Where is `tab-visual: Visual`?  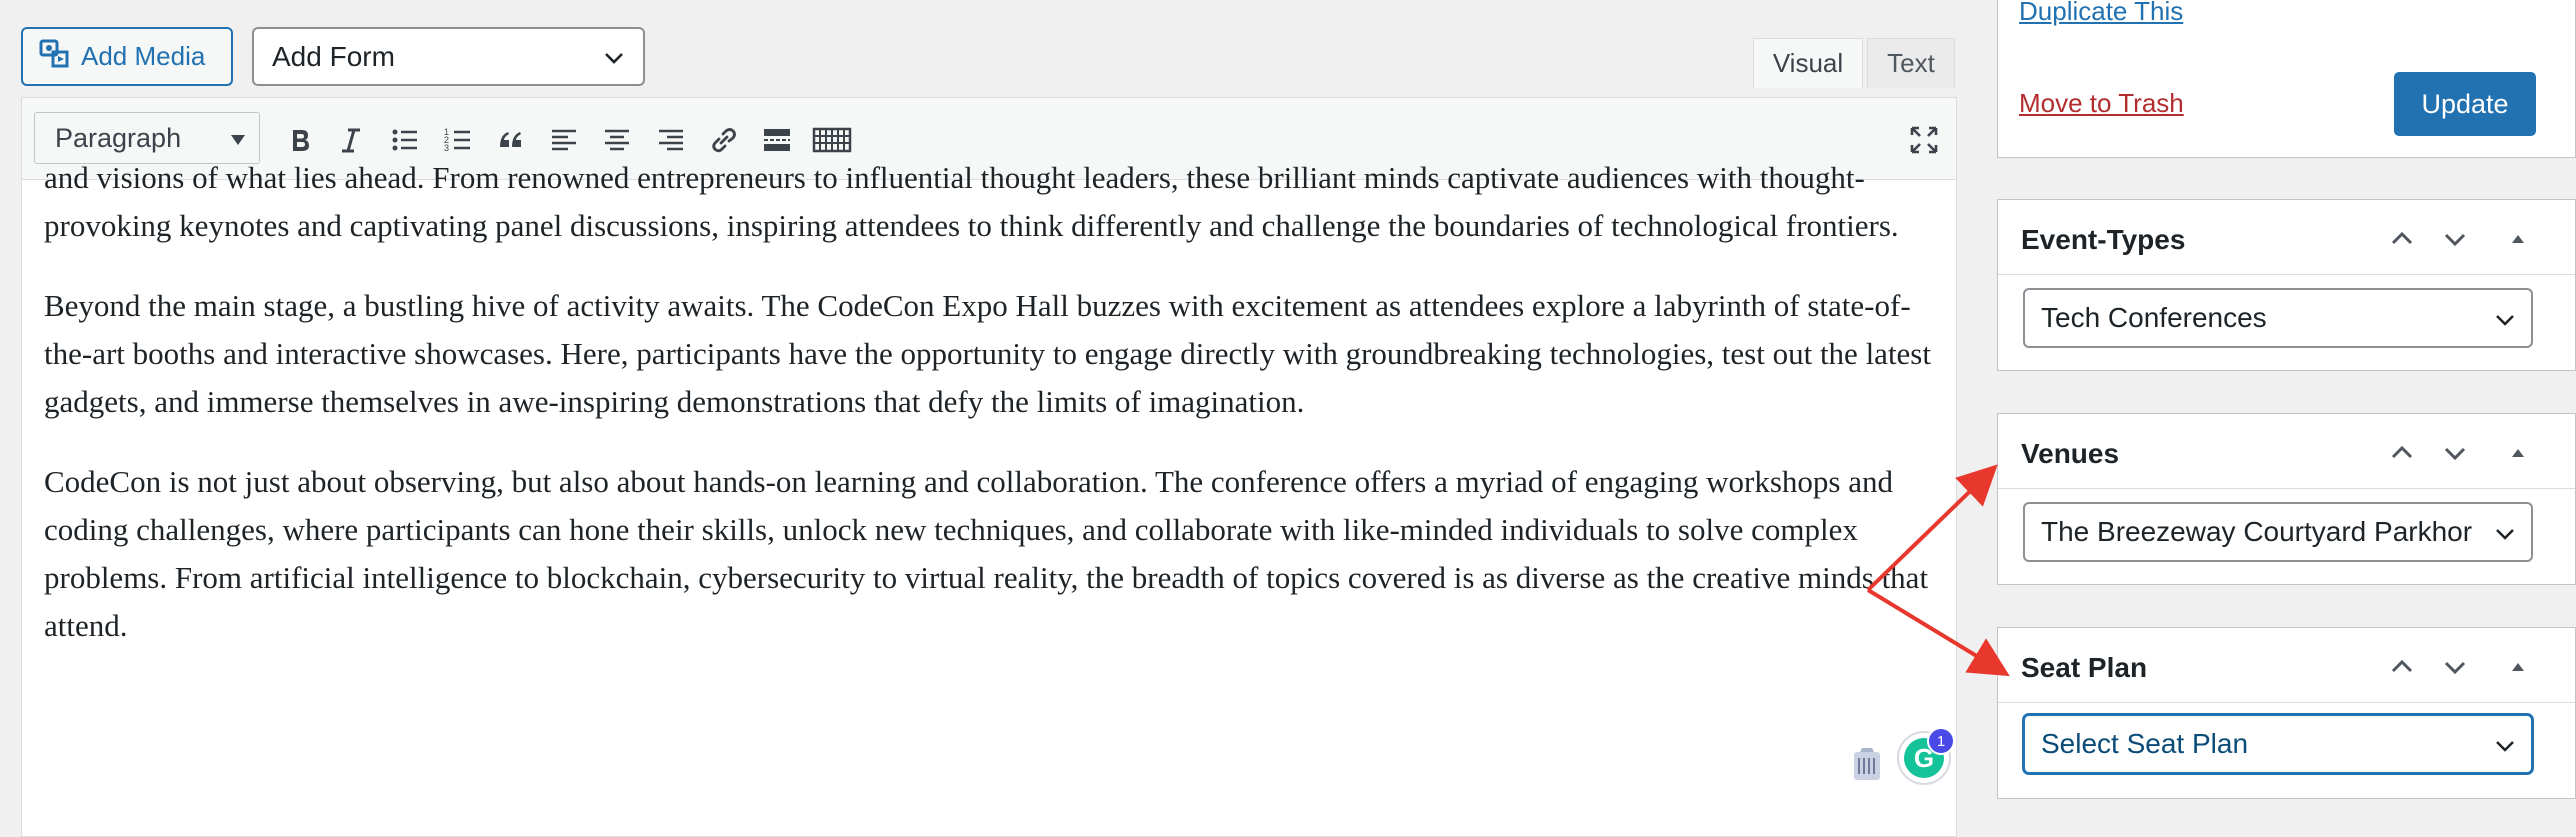
tab-visual: Visual is located at coordinates (1808, 63).